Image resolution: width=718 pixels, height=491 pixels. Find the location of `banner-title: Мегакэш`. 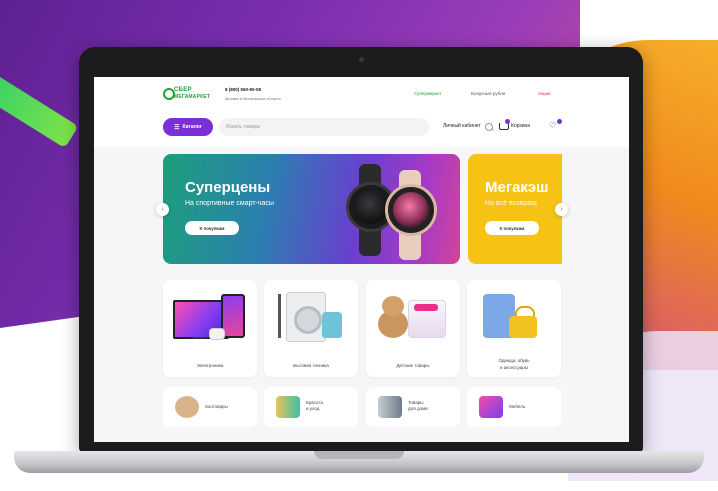

banner-title: Мегакэш is located at coordinates (517, 187).